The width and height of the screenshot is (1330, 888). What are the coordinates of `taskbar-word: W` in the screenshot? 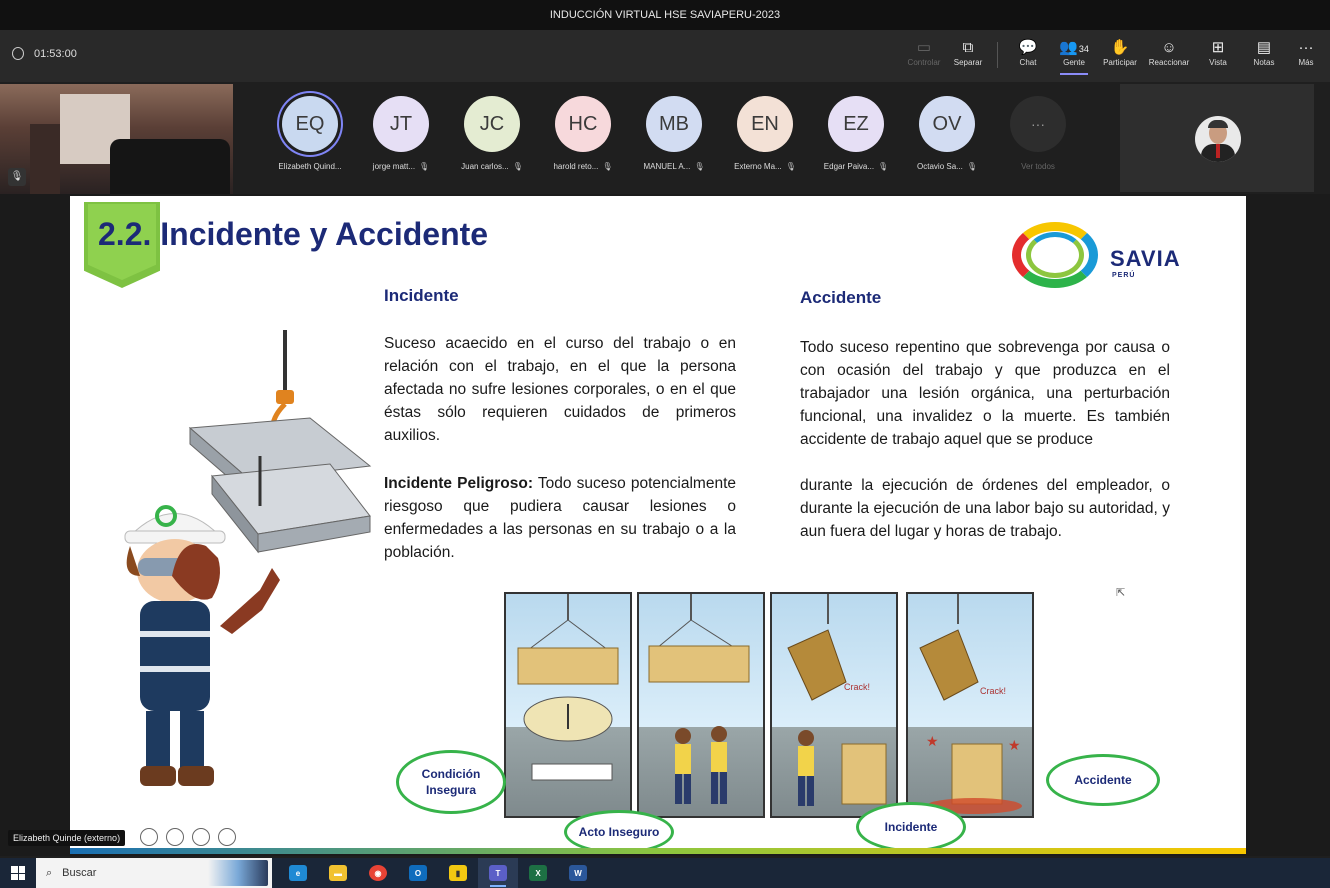 It's located at (578, 873).